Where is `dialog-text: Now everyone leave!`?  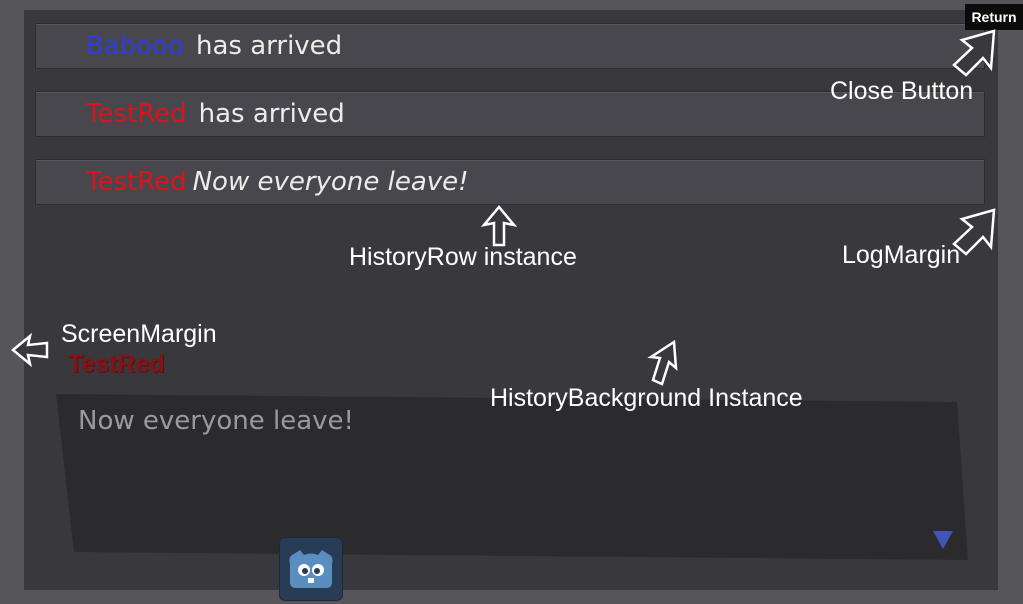
dialog-text: Now everyone leave! is located at coordinates (216, 421).